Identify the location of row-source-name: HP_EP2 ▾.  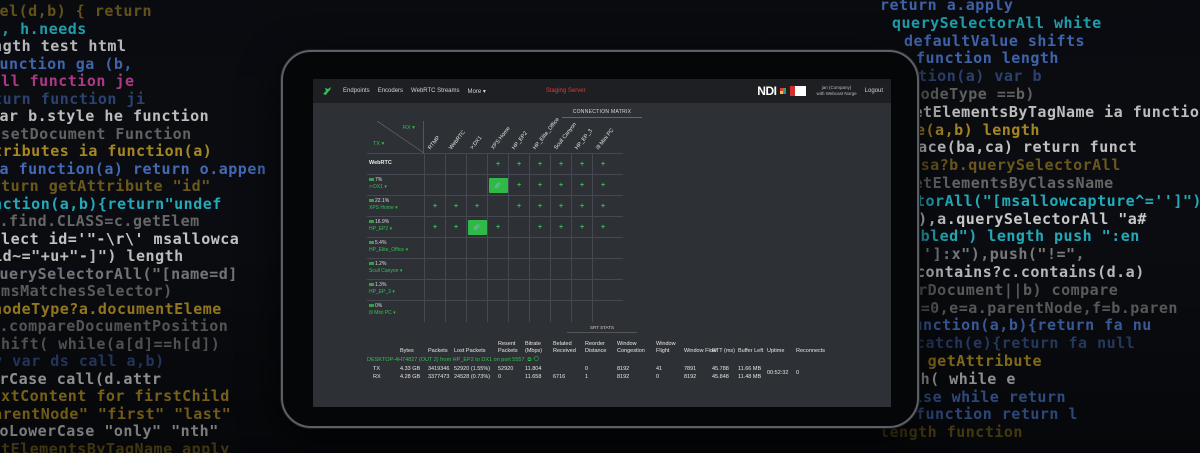
(396, 229).